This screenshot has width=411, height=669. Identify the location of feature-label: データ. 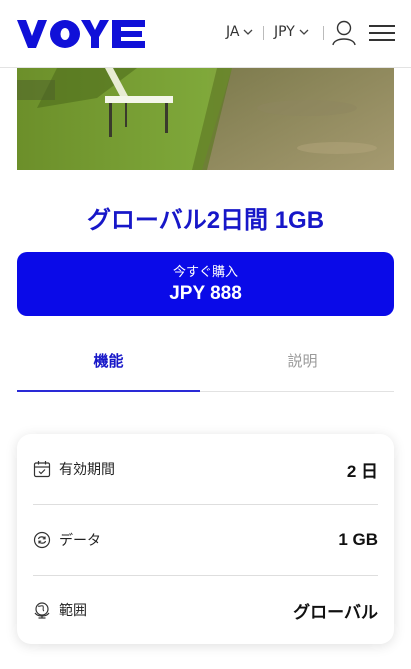
(80, 541).